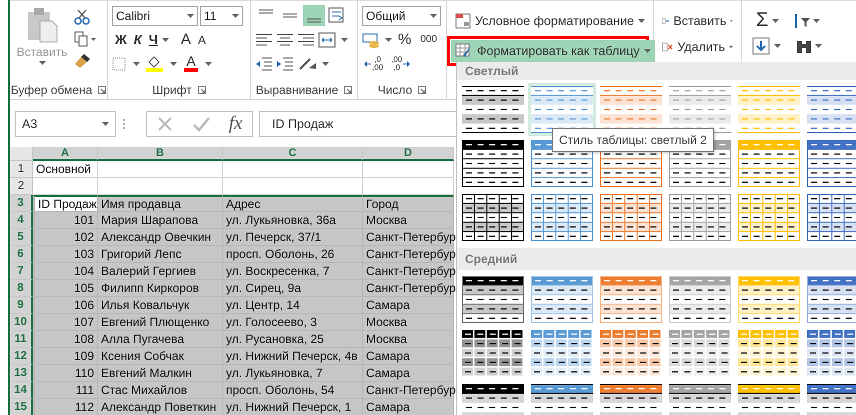 Image resolution: width=856 pixels, height=415 pixels. I want to click on row-header: 2, so click(21, 186).